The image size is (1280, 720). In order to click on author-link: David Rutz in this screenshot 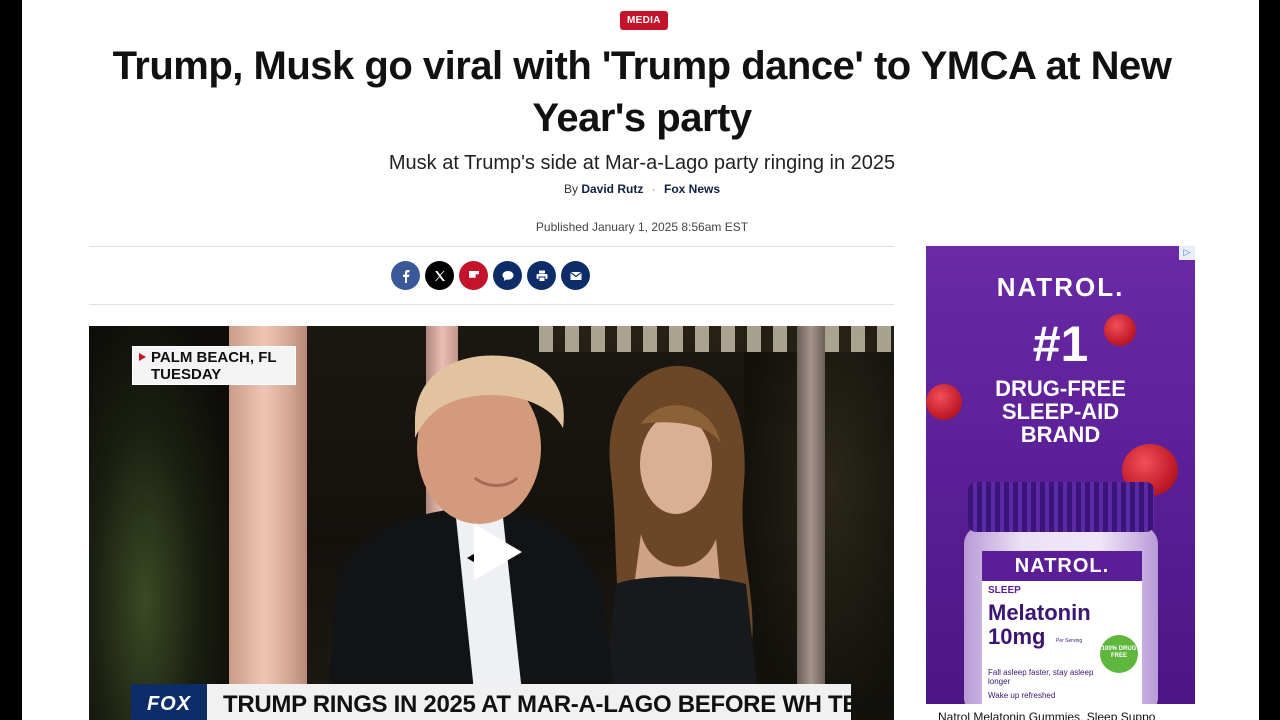, I will do `click(612, 189)`.